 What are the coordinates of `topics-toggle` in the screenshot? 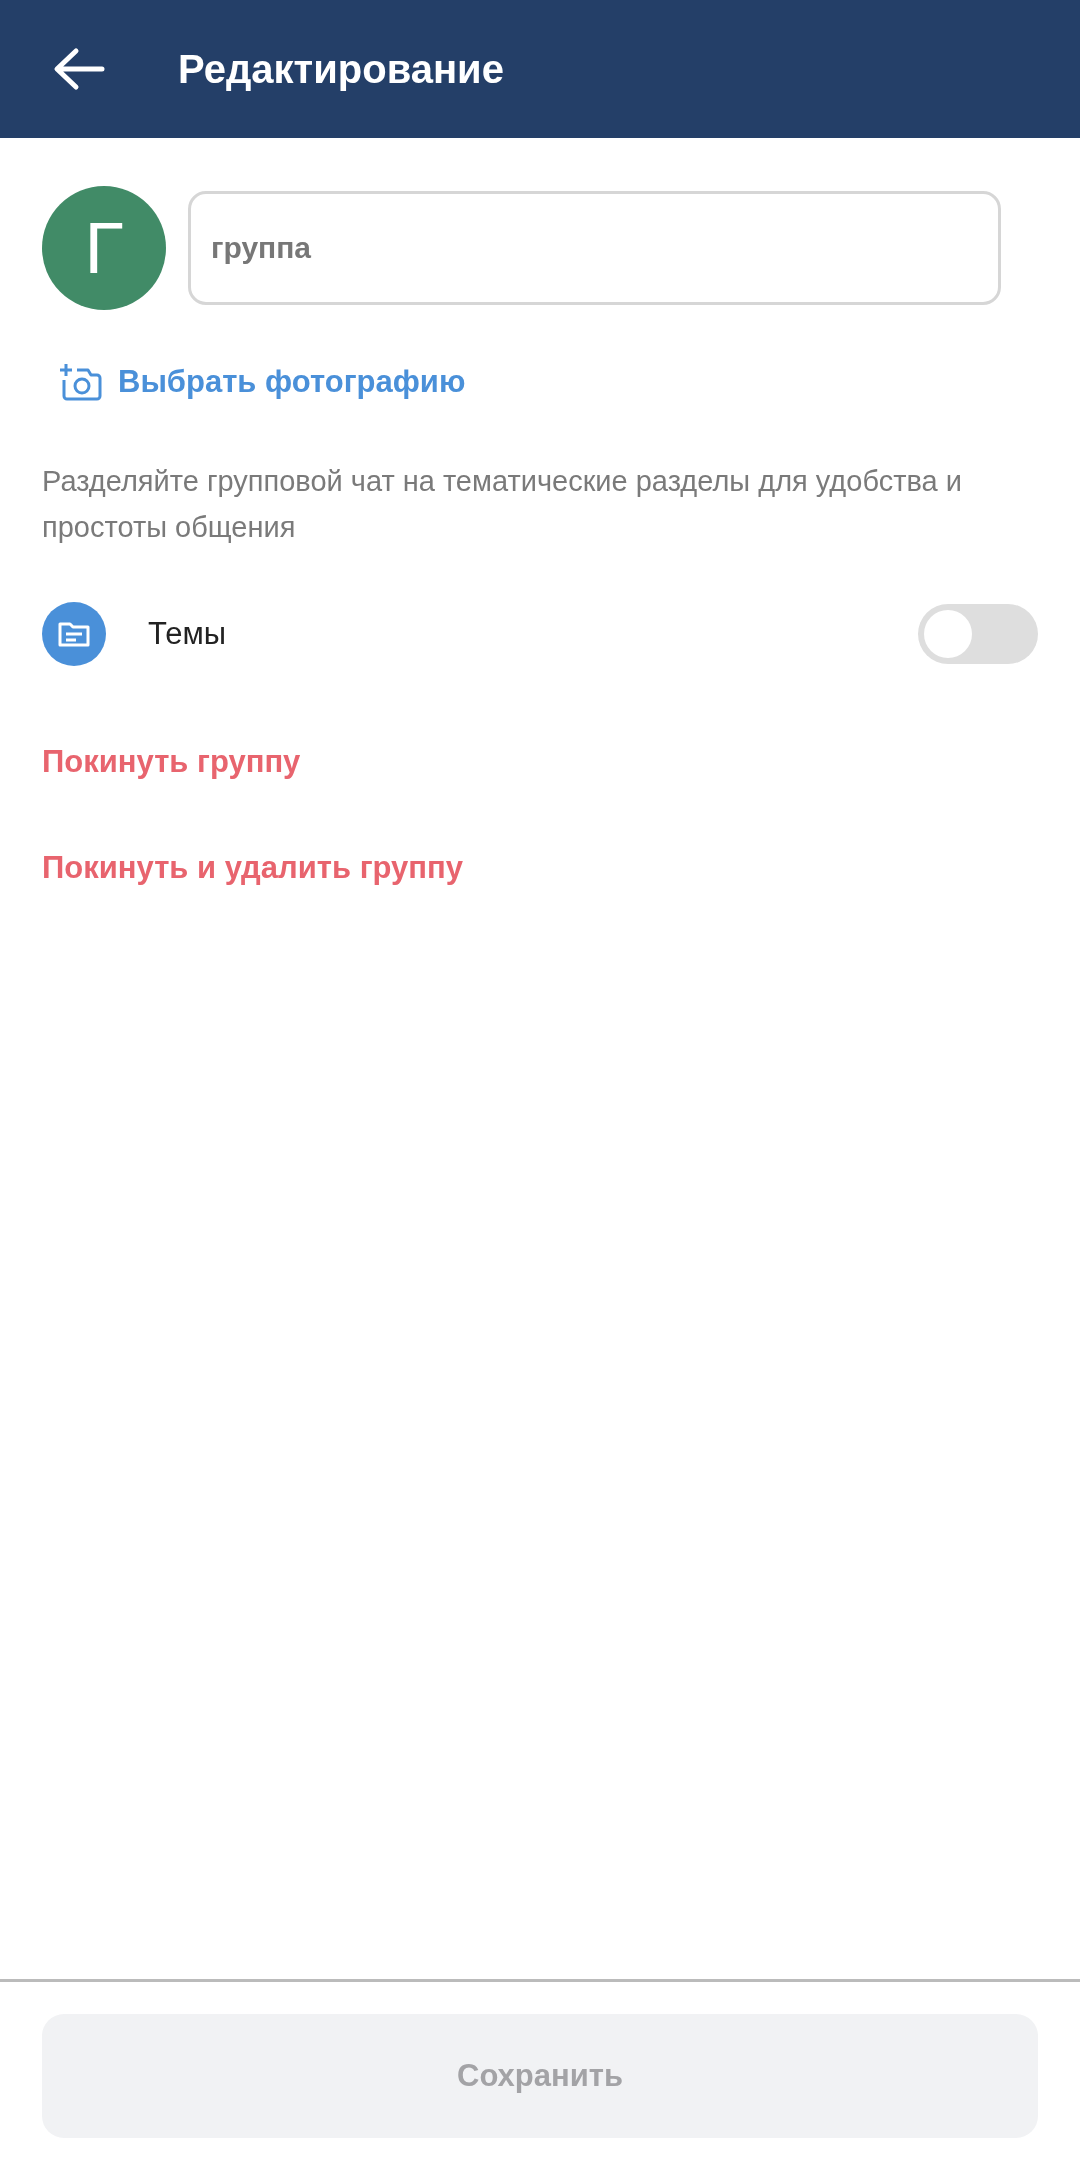 It's located at (978, 634).